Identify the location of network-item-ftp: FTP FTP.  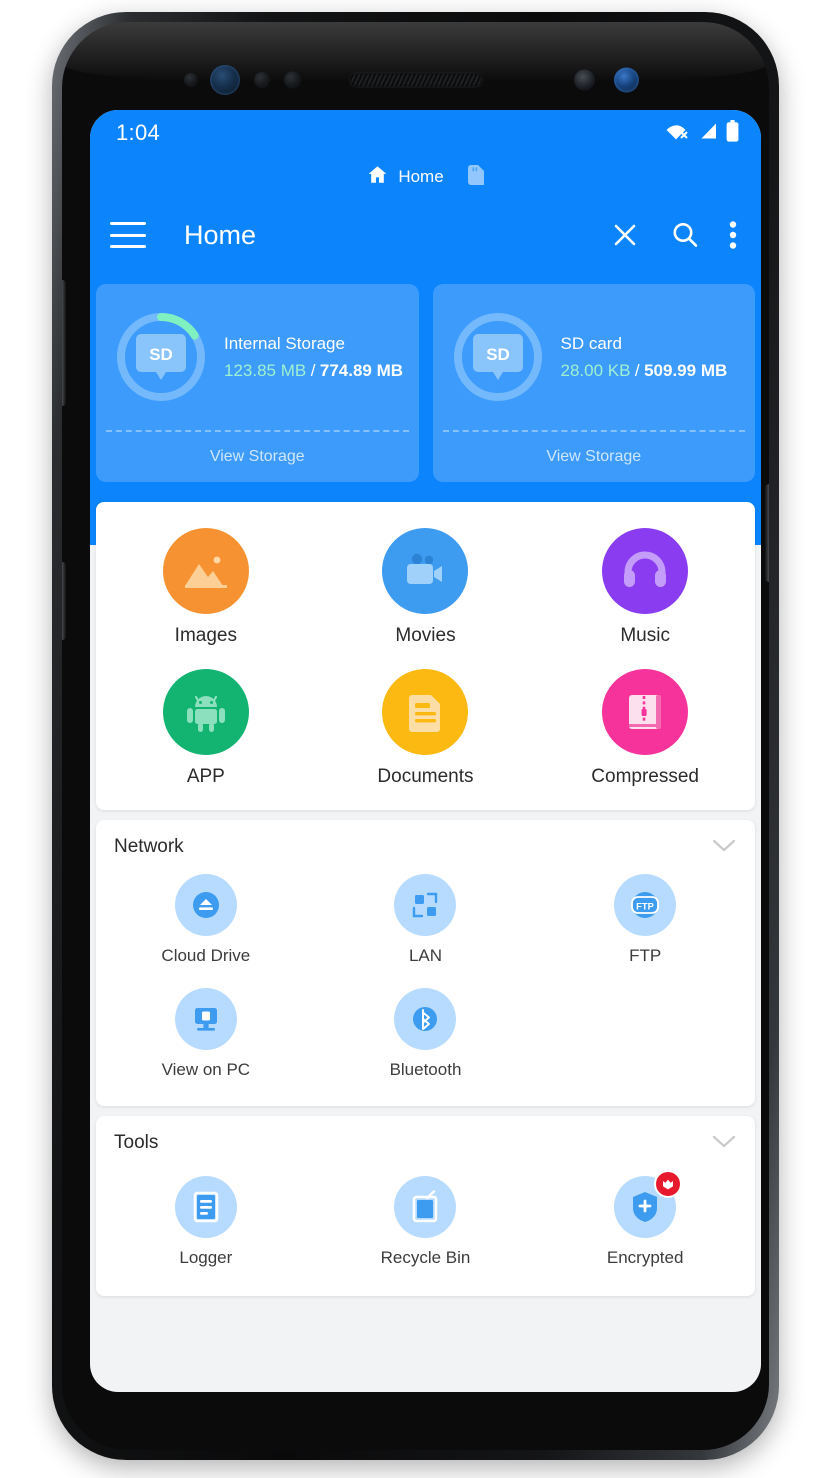
(645, 921).